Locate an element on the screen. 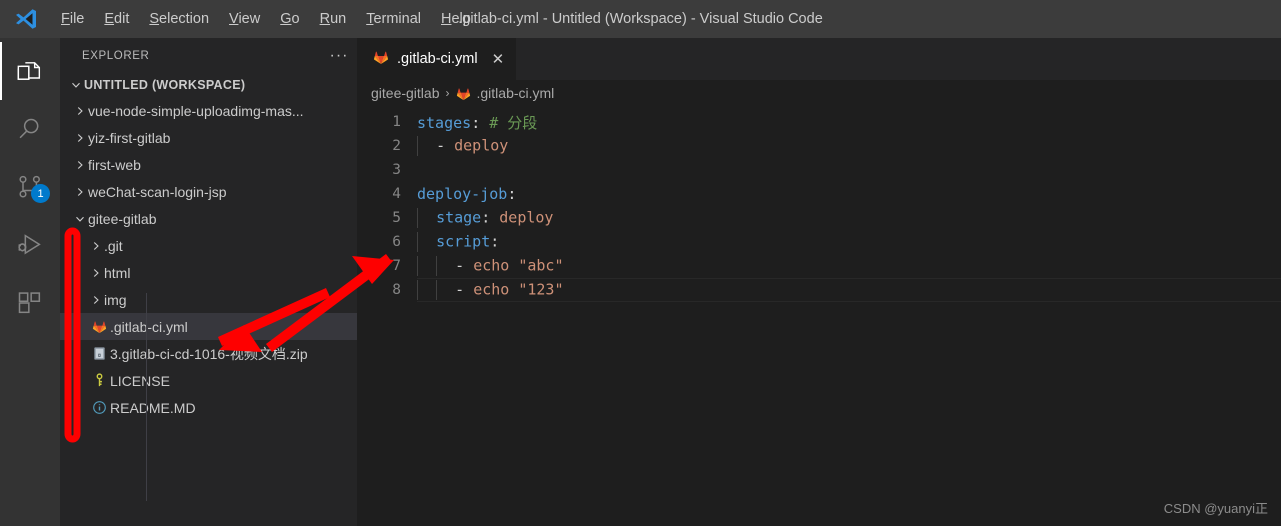 This screenshot has width=1281, height=526. tree-item-label: LICENSE is located at coordinates (140, 380).